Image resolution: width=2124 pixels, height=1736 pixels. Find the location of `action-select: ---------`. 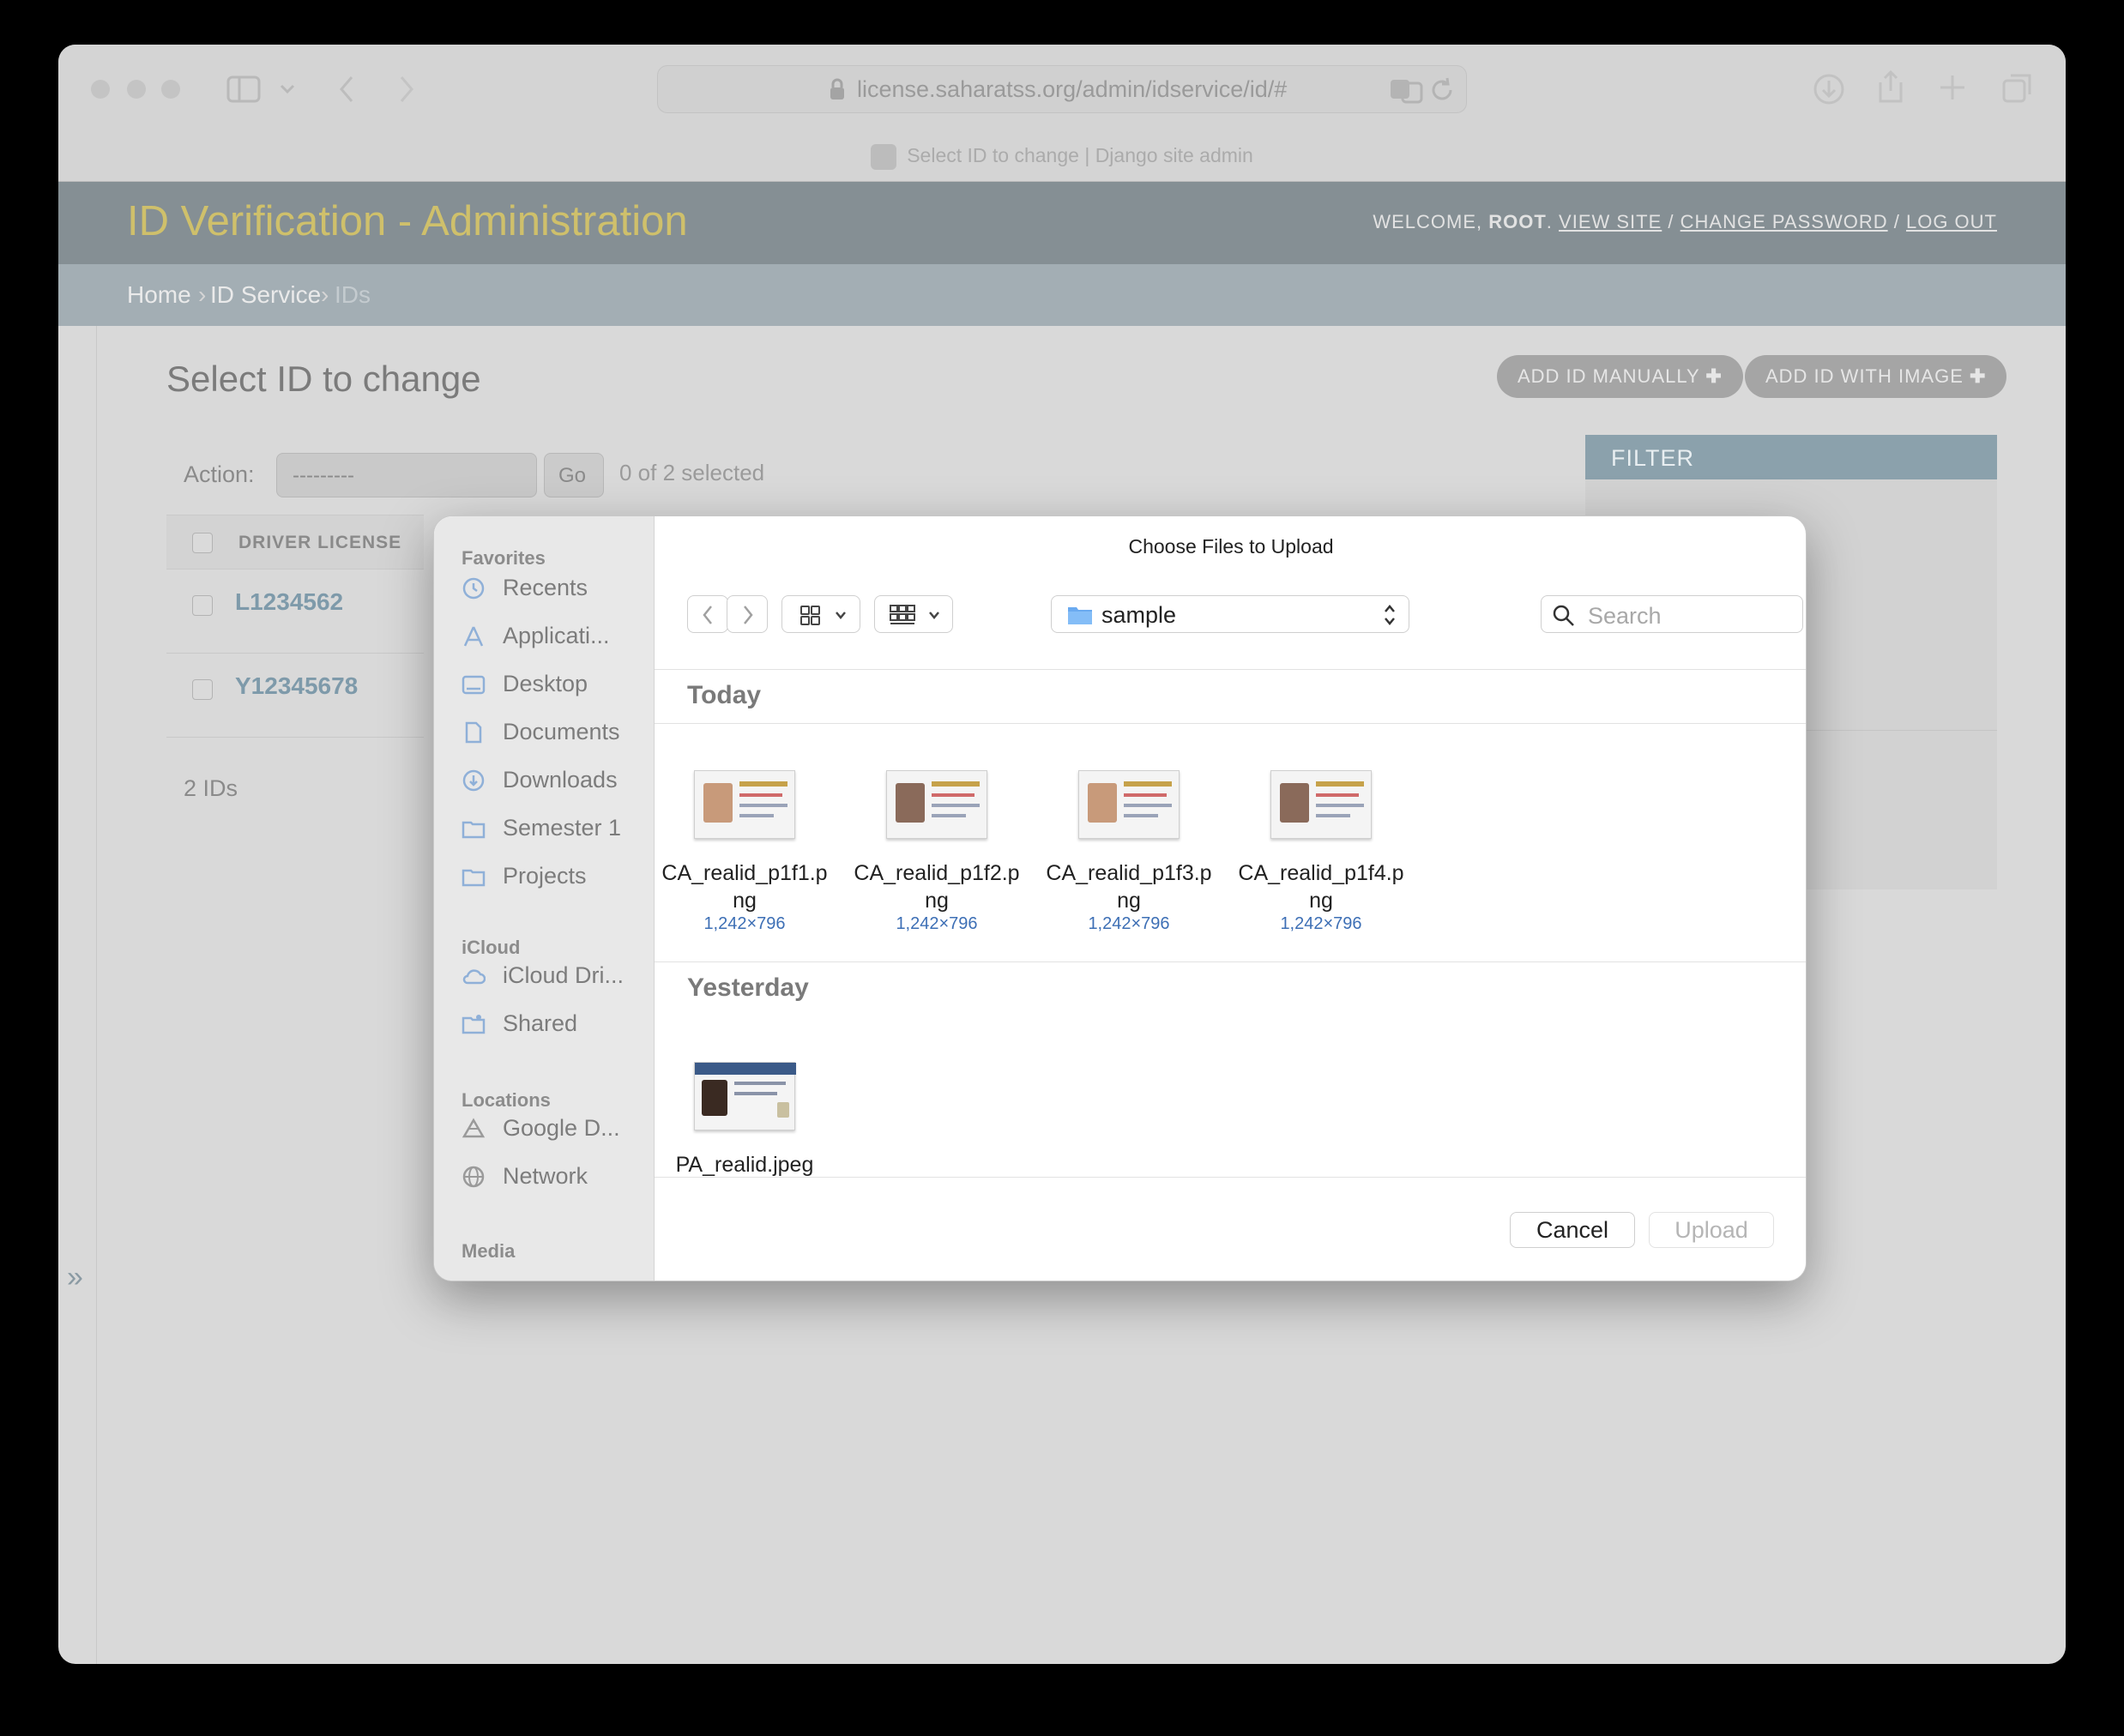

action-select: --------- is located at coordinates (406, 475).